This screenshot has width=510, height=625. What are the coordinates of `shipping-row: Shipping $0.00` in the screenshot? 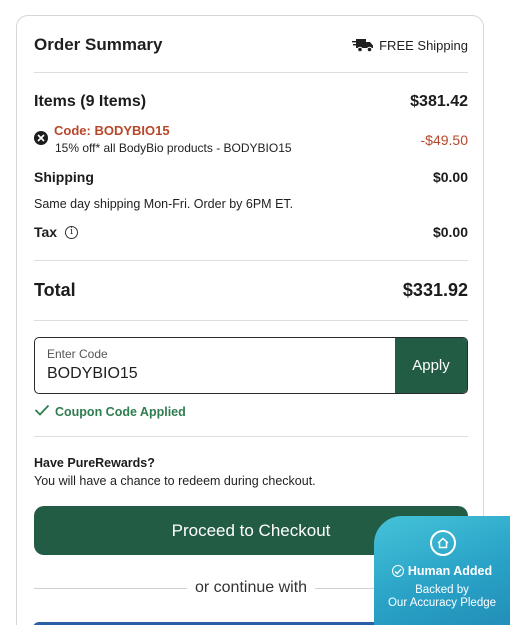 It's located at (251, 178).